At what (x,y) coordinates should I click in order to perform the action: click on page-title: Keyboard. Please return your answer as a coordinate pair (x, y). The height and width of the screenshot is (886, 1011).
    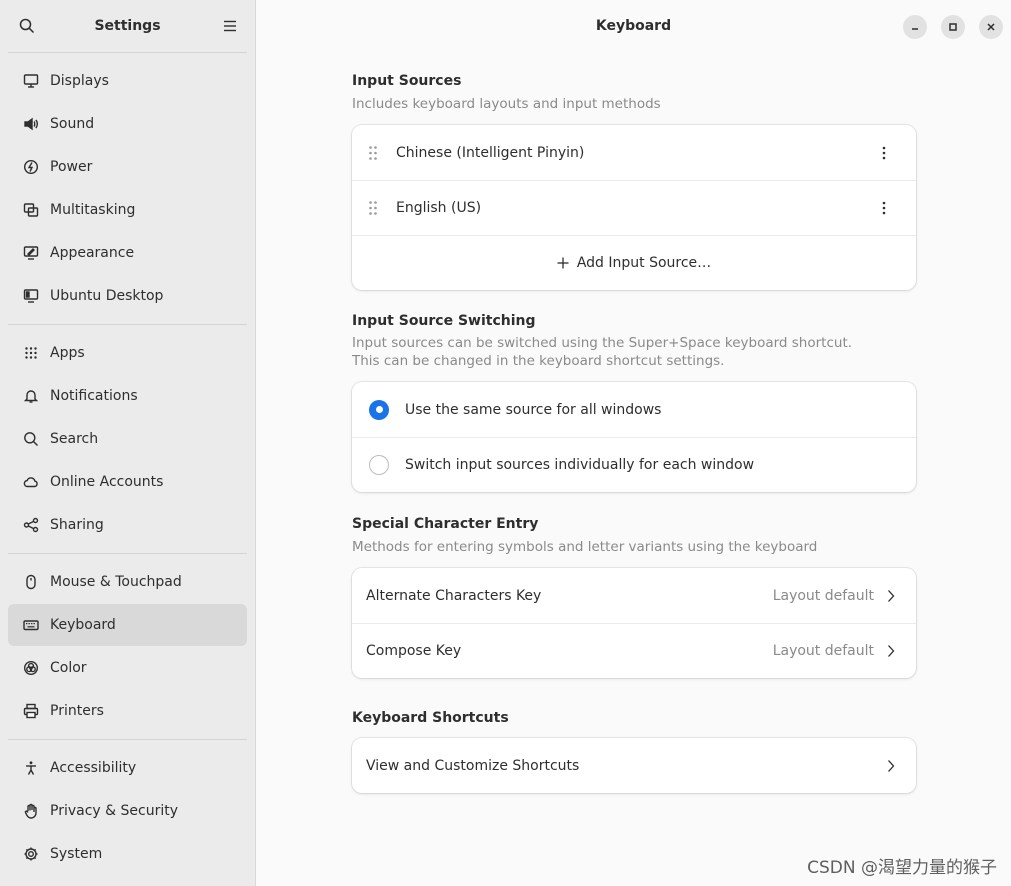
    Looking at the image, I should click on (633, 26).